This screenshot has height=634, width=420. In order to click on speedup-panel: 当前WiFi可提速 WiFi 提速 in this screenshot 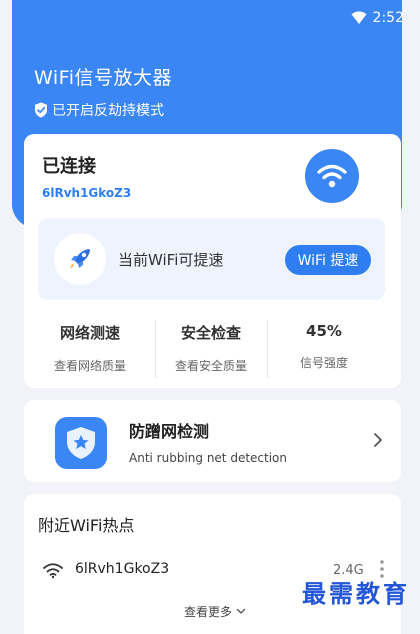, I will do `click(211, 259)`.